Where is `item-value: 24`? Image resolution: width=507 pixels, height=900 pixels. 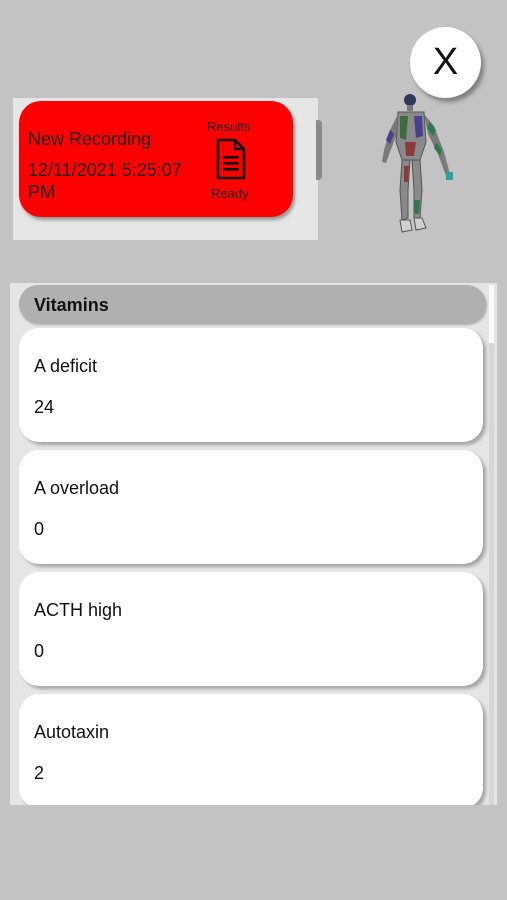
item-value: 24 is located at coordinates (44, 407).